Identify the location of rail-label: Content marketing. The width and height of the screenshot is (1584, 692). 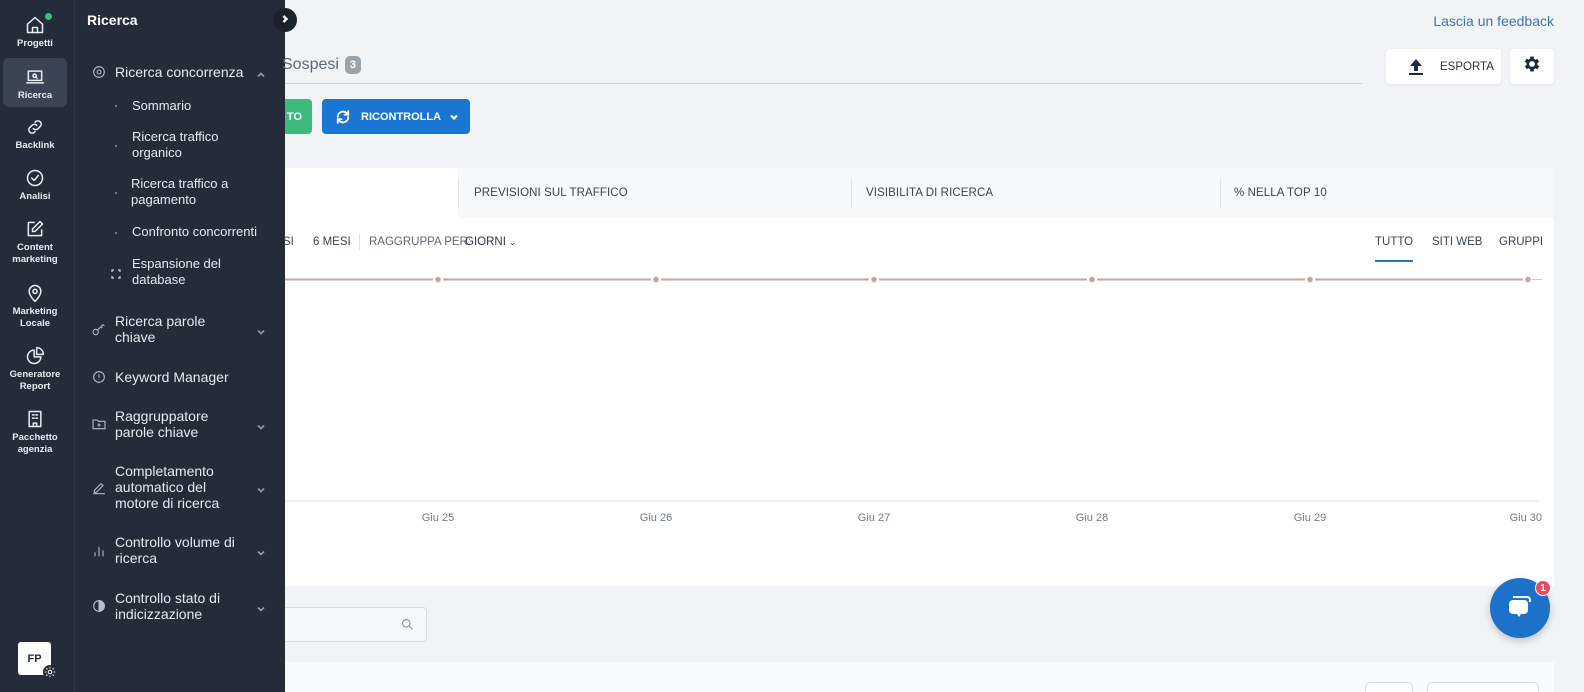
(35, 253).